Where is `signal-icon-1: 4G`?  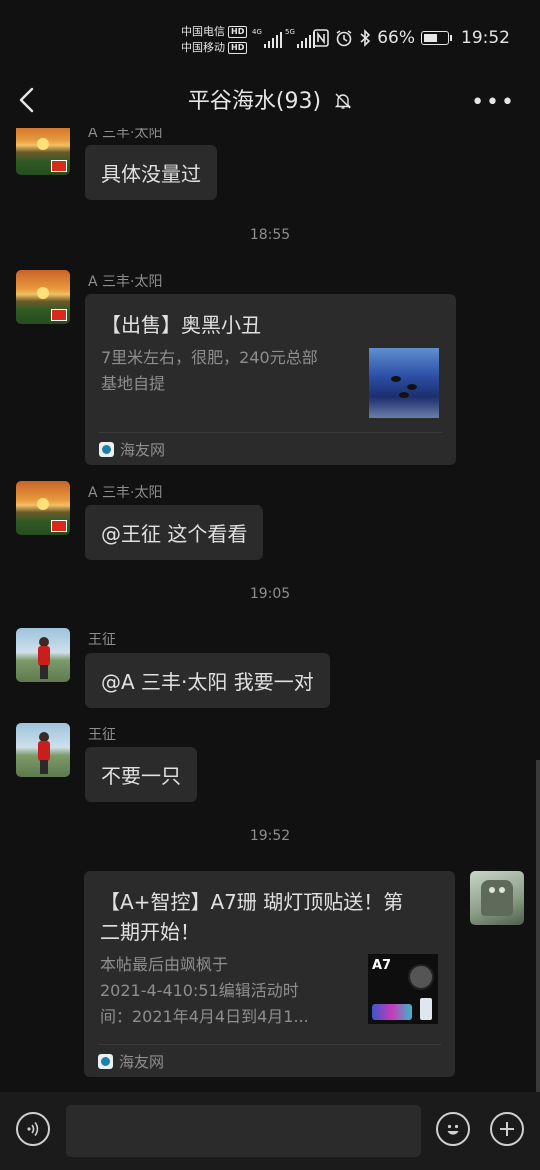 signal-icon-1: 4G is located at coordinates (267, 38).